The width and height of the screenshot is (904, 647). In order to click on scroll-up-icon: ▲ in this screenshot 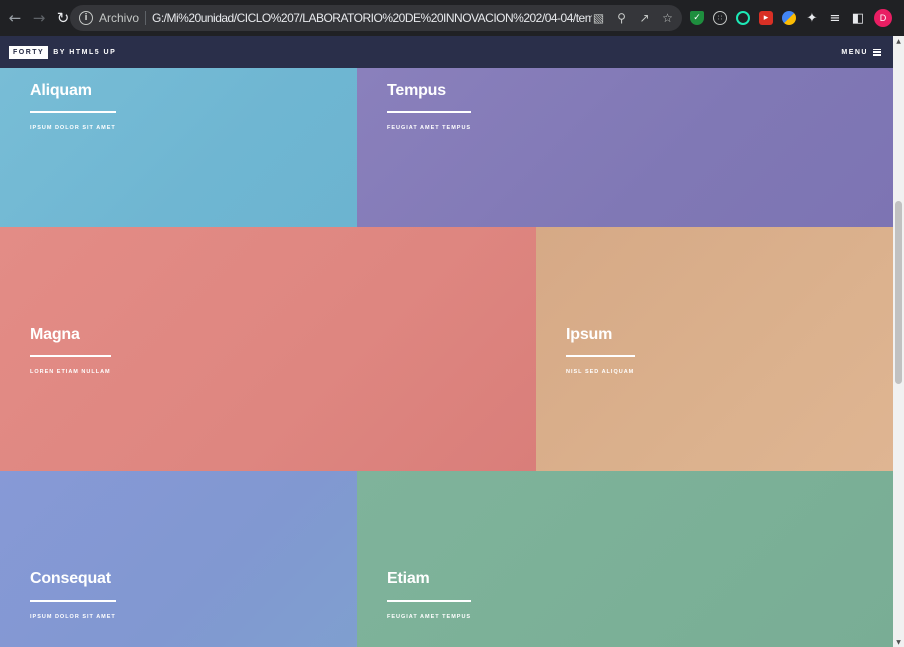, I will do `click(898, 41)`.